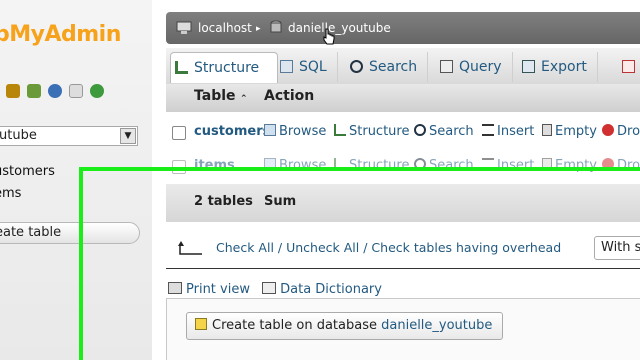  What do you see at coordinates (245, 247) in the screenshot?
I see `check-all-link: Check All` at bounding box center [245, 247].